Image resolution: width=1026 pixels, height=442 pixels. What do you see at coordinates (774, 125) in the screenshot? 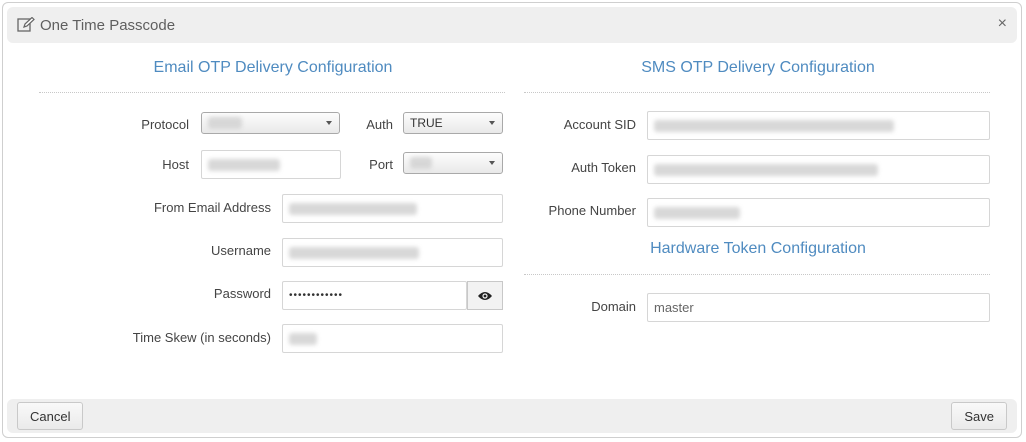
I see `account-sid-value-redacted` at bounding box center [774, 125].